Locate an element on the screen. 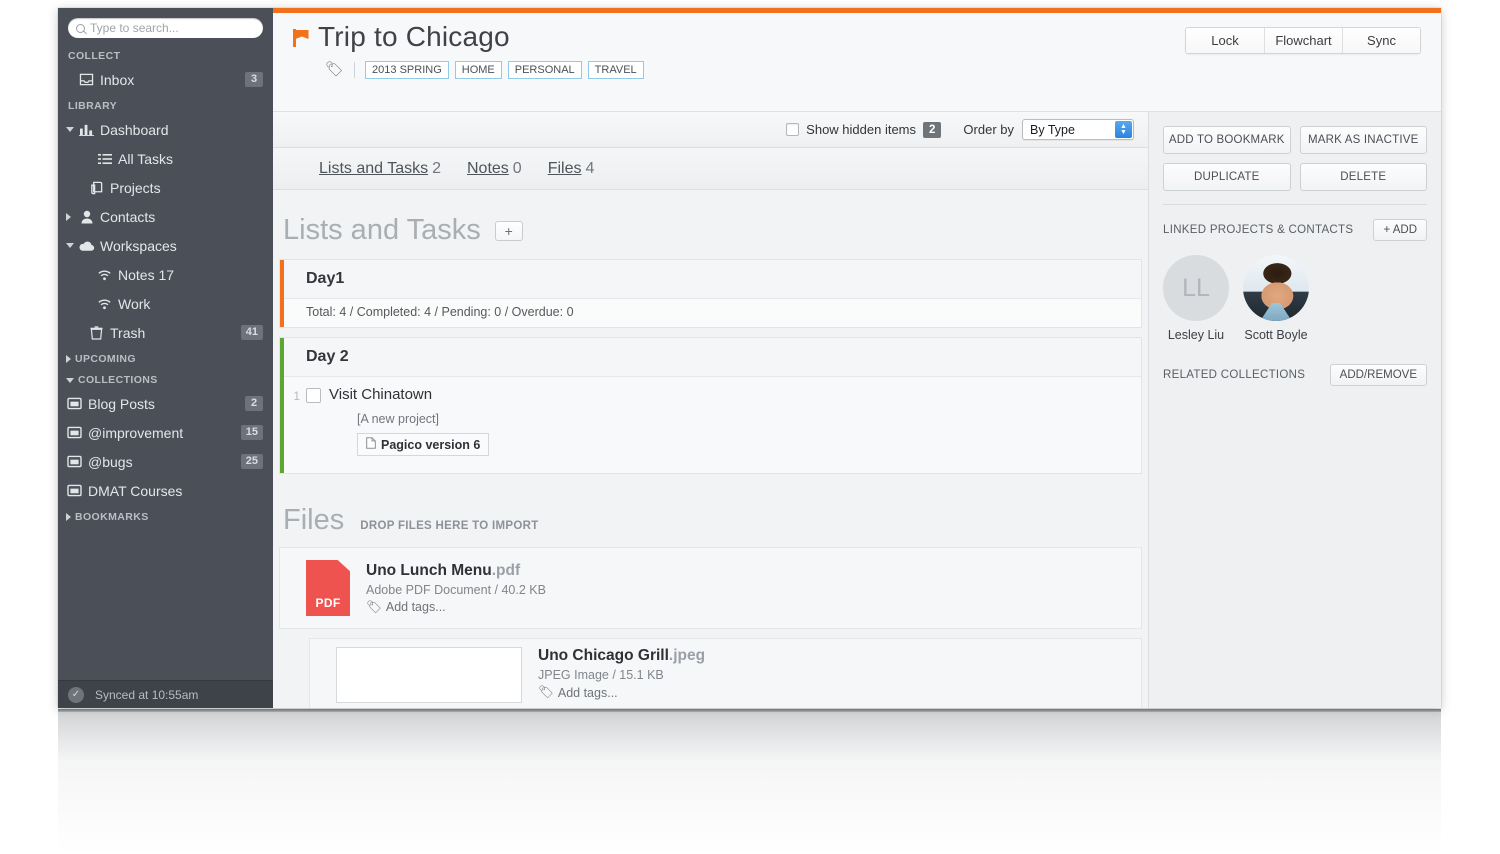 This screenshot has height=854, width=1500. card-title: Day1 is located at coordinates (710, 279).